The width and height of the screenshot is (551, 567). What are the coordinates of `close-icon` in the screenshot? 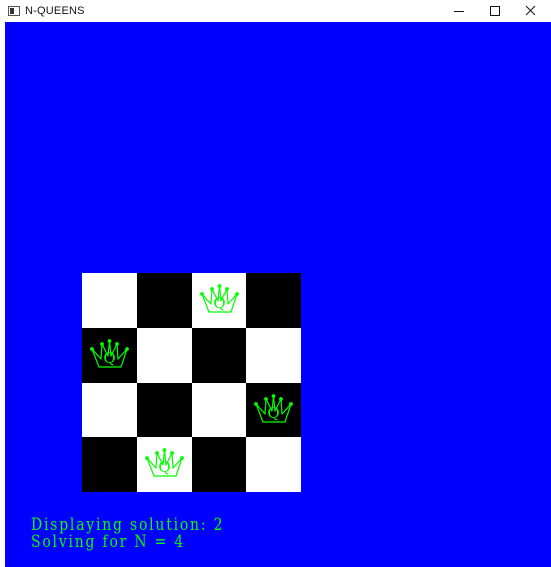 It's located at (530, 10).